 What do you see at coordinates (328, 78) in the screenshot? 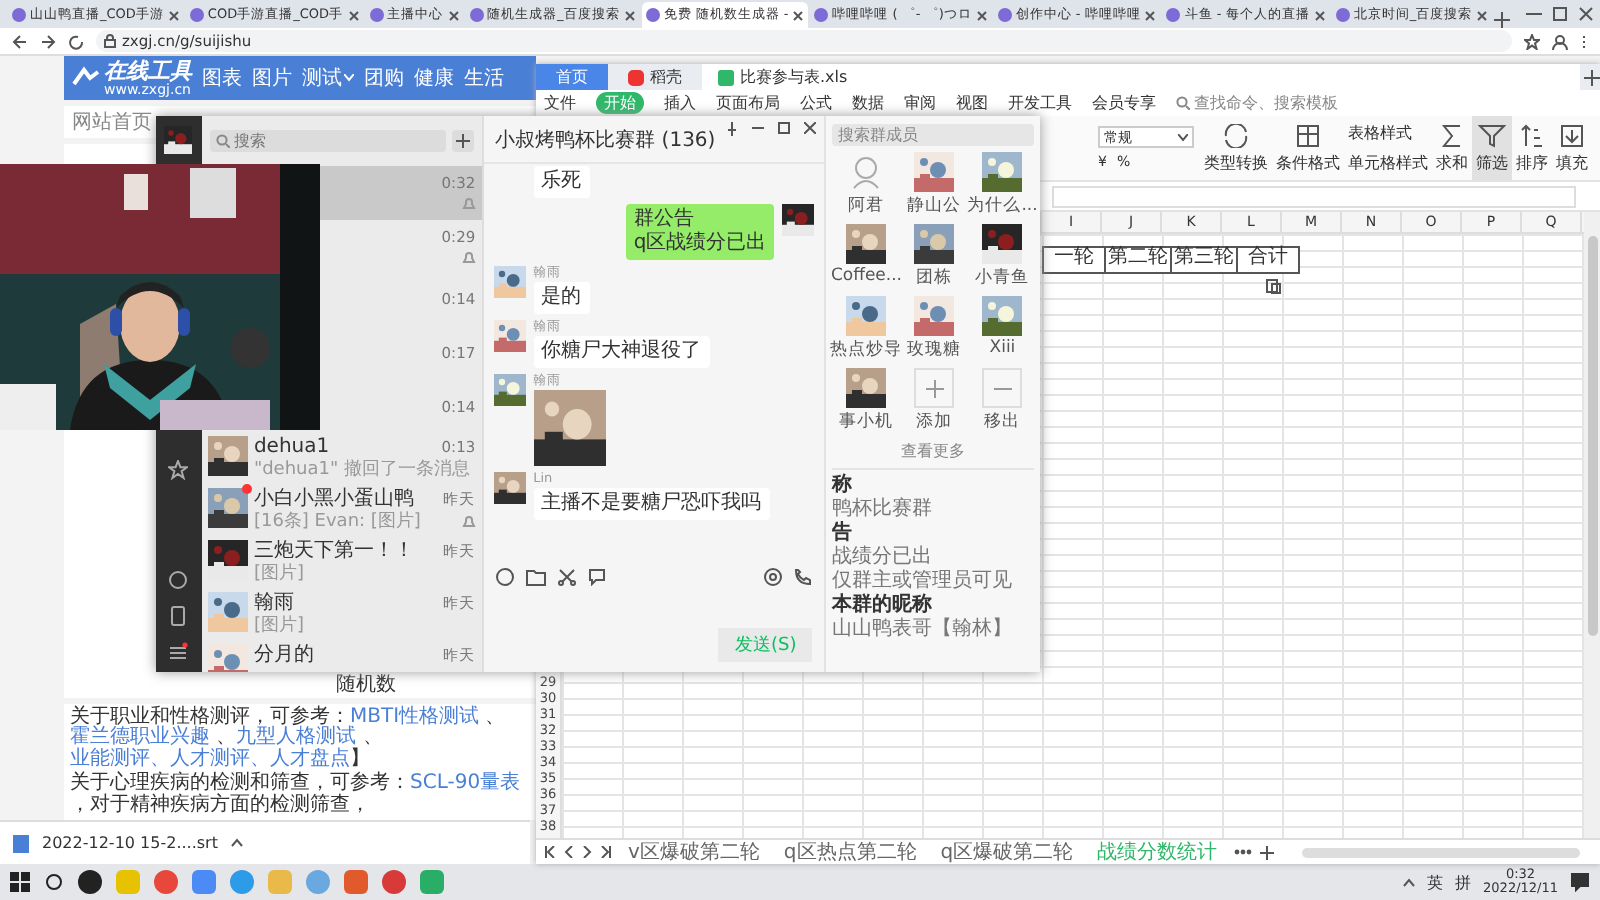
I see `nav-link: 测试` at bounding box center [328, 78].